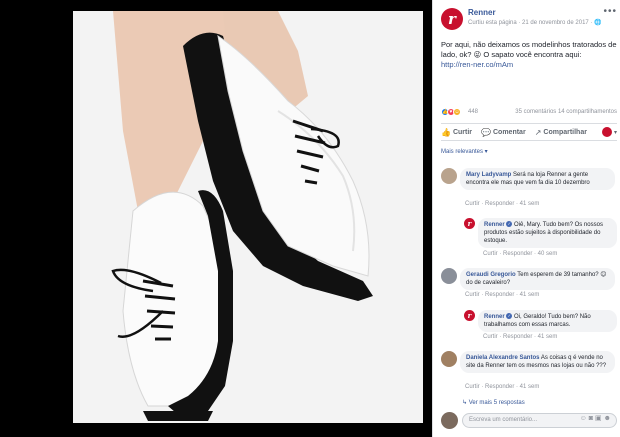  I want to click on reply-actions: Curtir · Responder · 41 sem, so click(520, 337).